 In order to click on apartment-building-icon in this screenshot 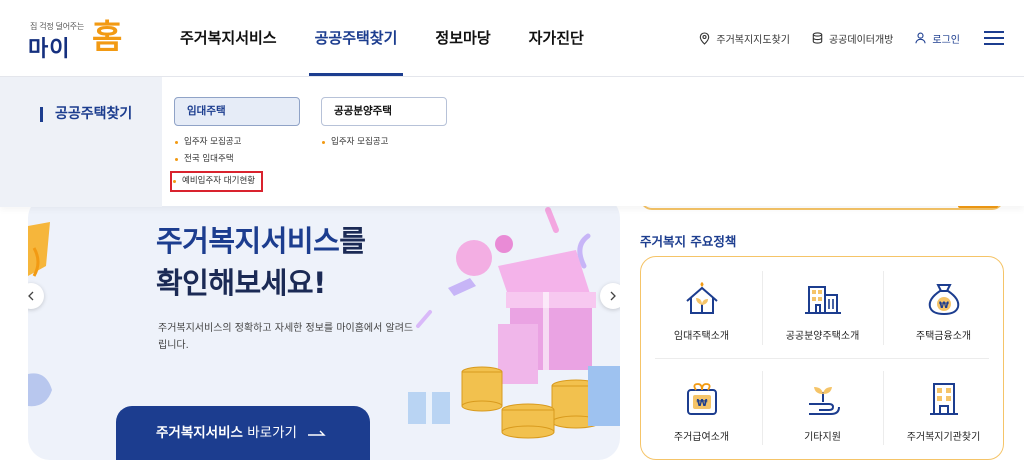, I will do `click(822, 300)`.